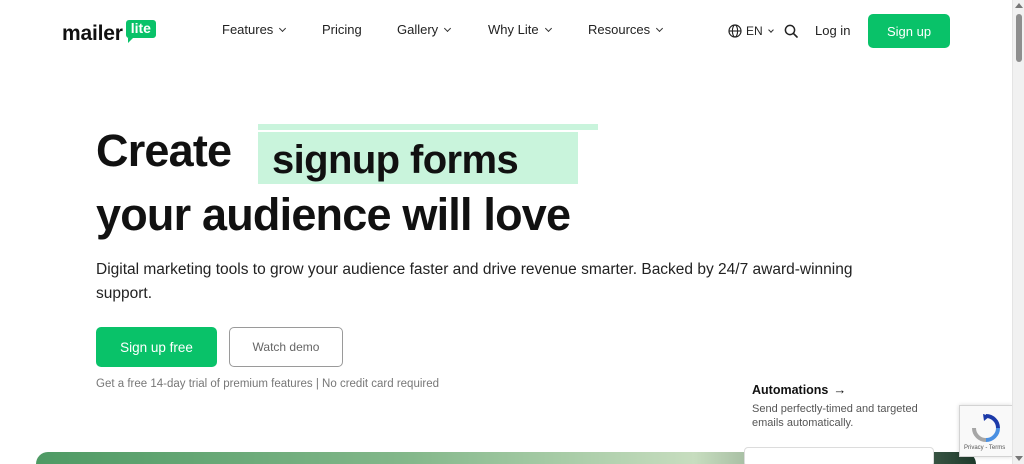 This screenshot has width=1024, height=464. I want to click on page-scrollbar, so click(1018, 232).